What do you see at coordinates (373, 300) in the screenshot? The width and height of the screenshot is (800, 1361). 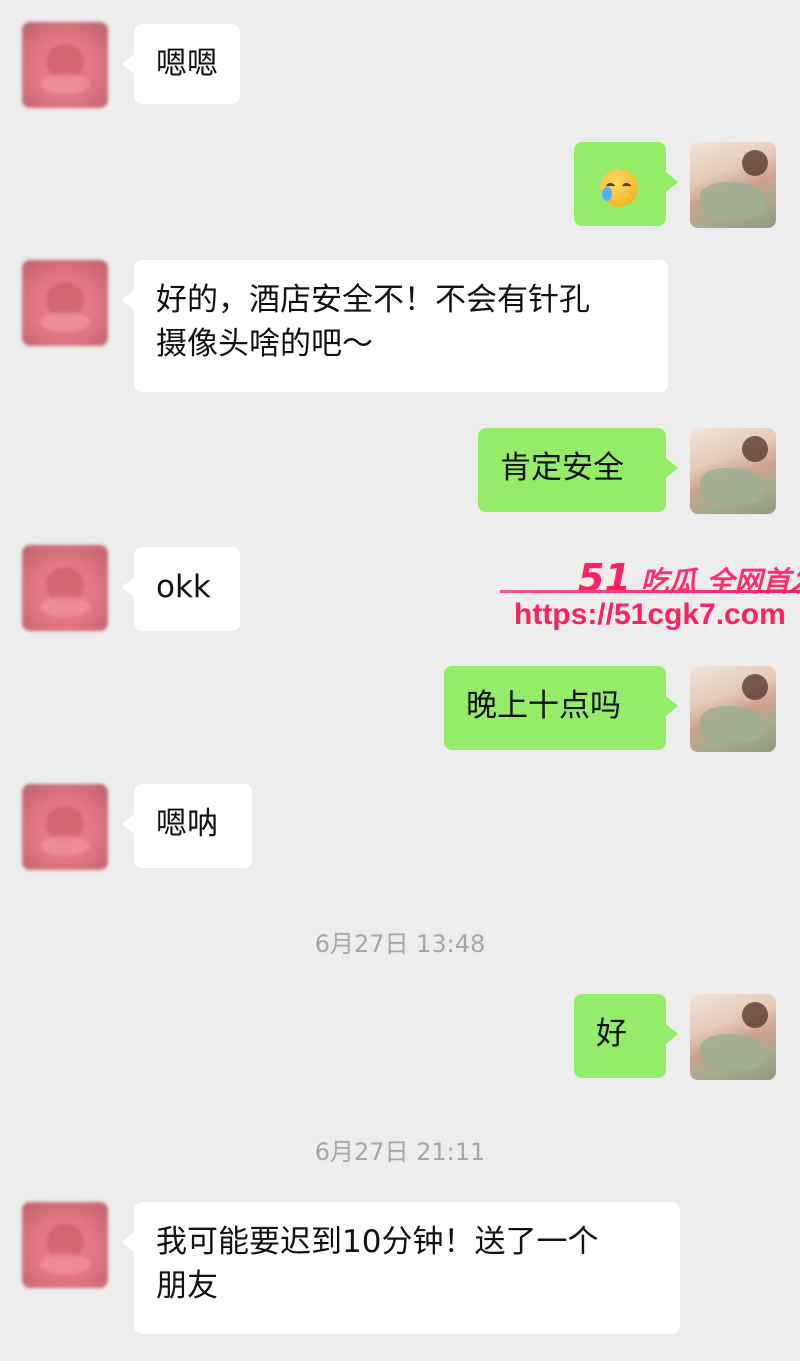 I see `message-line: 好的，酒店安全不！不会有针孔` at bounding box center [373, 300].